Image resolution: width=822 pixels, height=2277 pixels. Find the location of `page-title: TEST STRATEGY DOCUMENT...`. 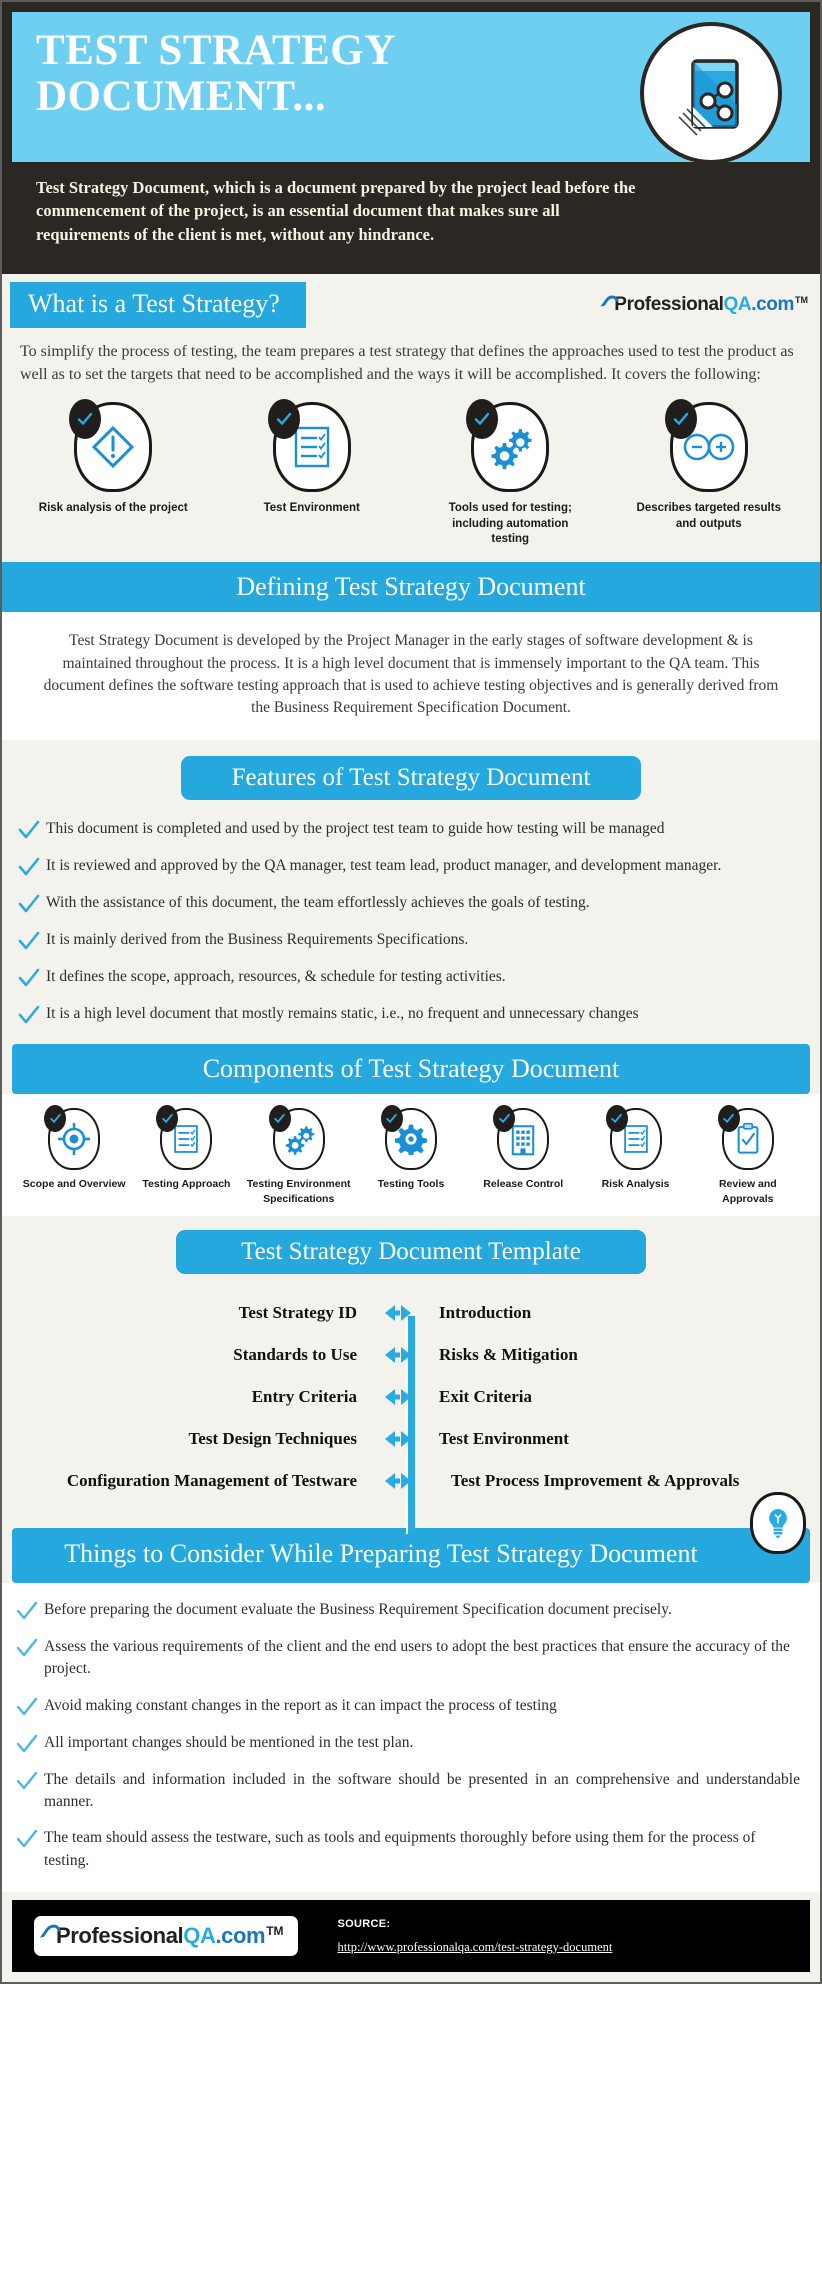

page-title: TEST STRATEGY DOCUMENT... is located at coordinates (215, 74).